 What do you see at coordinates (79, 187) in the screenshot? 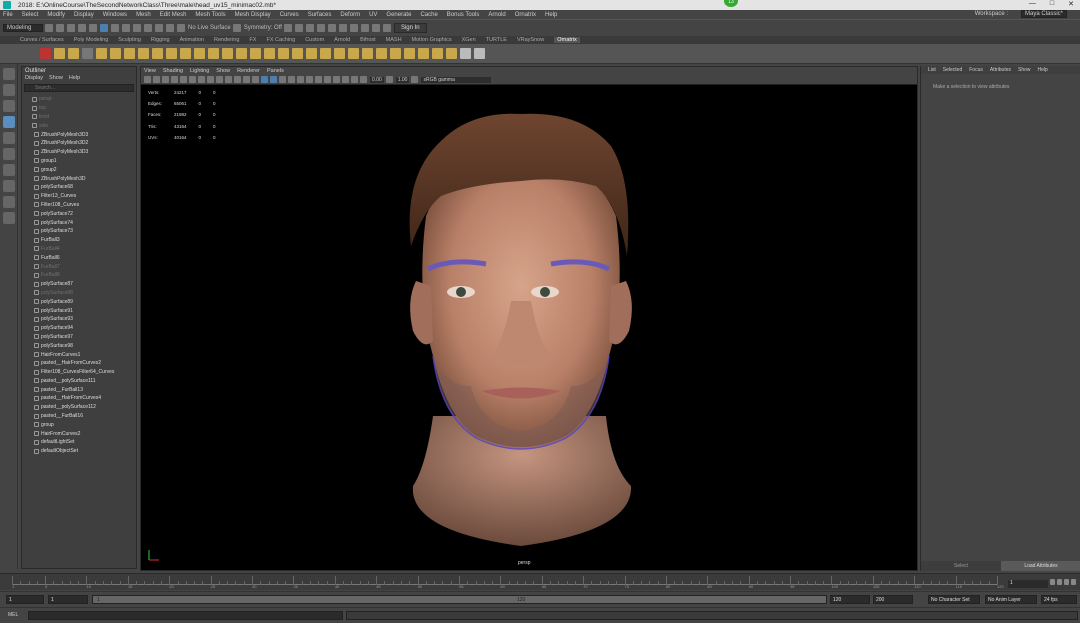
I see `outliner-item: polySurface68` at bounding box center [79, 187].